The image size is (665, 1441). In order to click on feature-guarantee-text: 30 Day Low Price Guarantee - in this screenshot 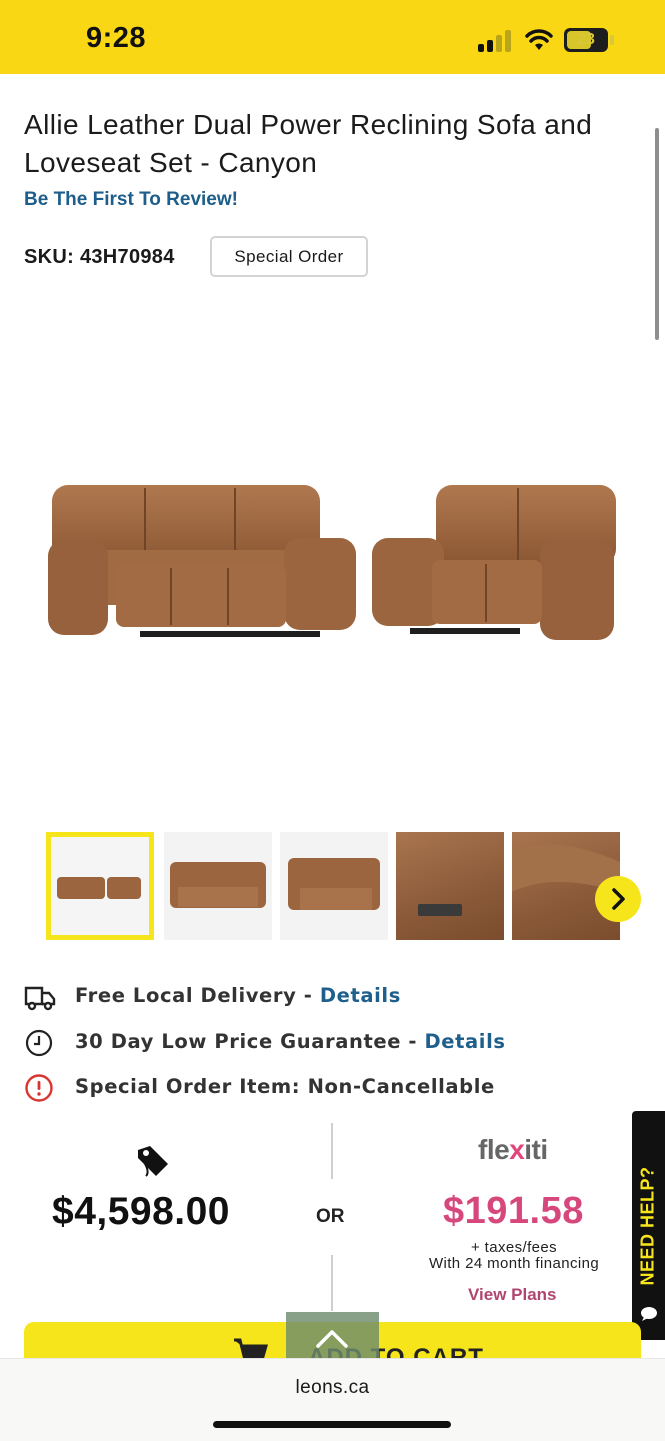, I will do `click(250, 1041)`.